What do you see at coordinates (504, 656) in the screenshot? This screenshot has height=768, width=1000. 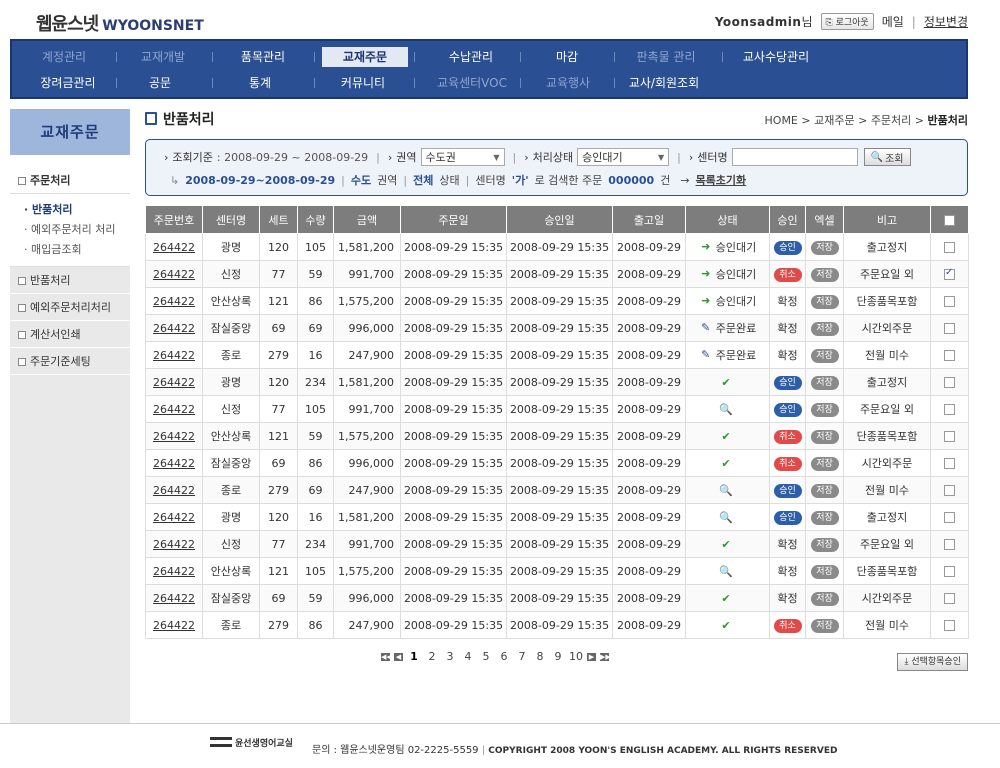 I see `page-link: 6` at bounding box center [504, 656].